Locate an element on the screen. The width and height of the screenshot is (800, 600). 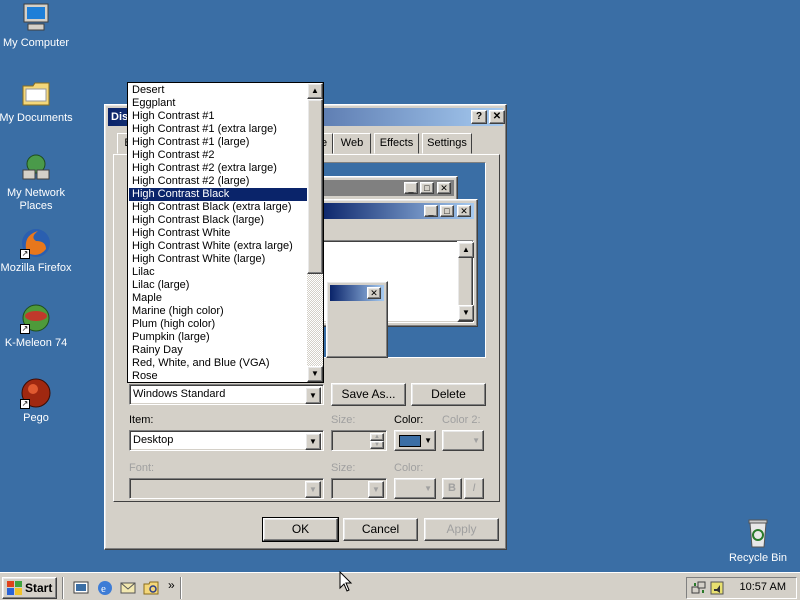
scheme-list-item: High Contrast Black is located at coordinates (218, 194).